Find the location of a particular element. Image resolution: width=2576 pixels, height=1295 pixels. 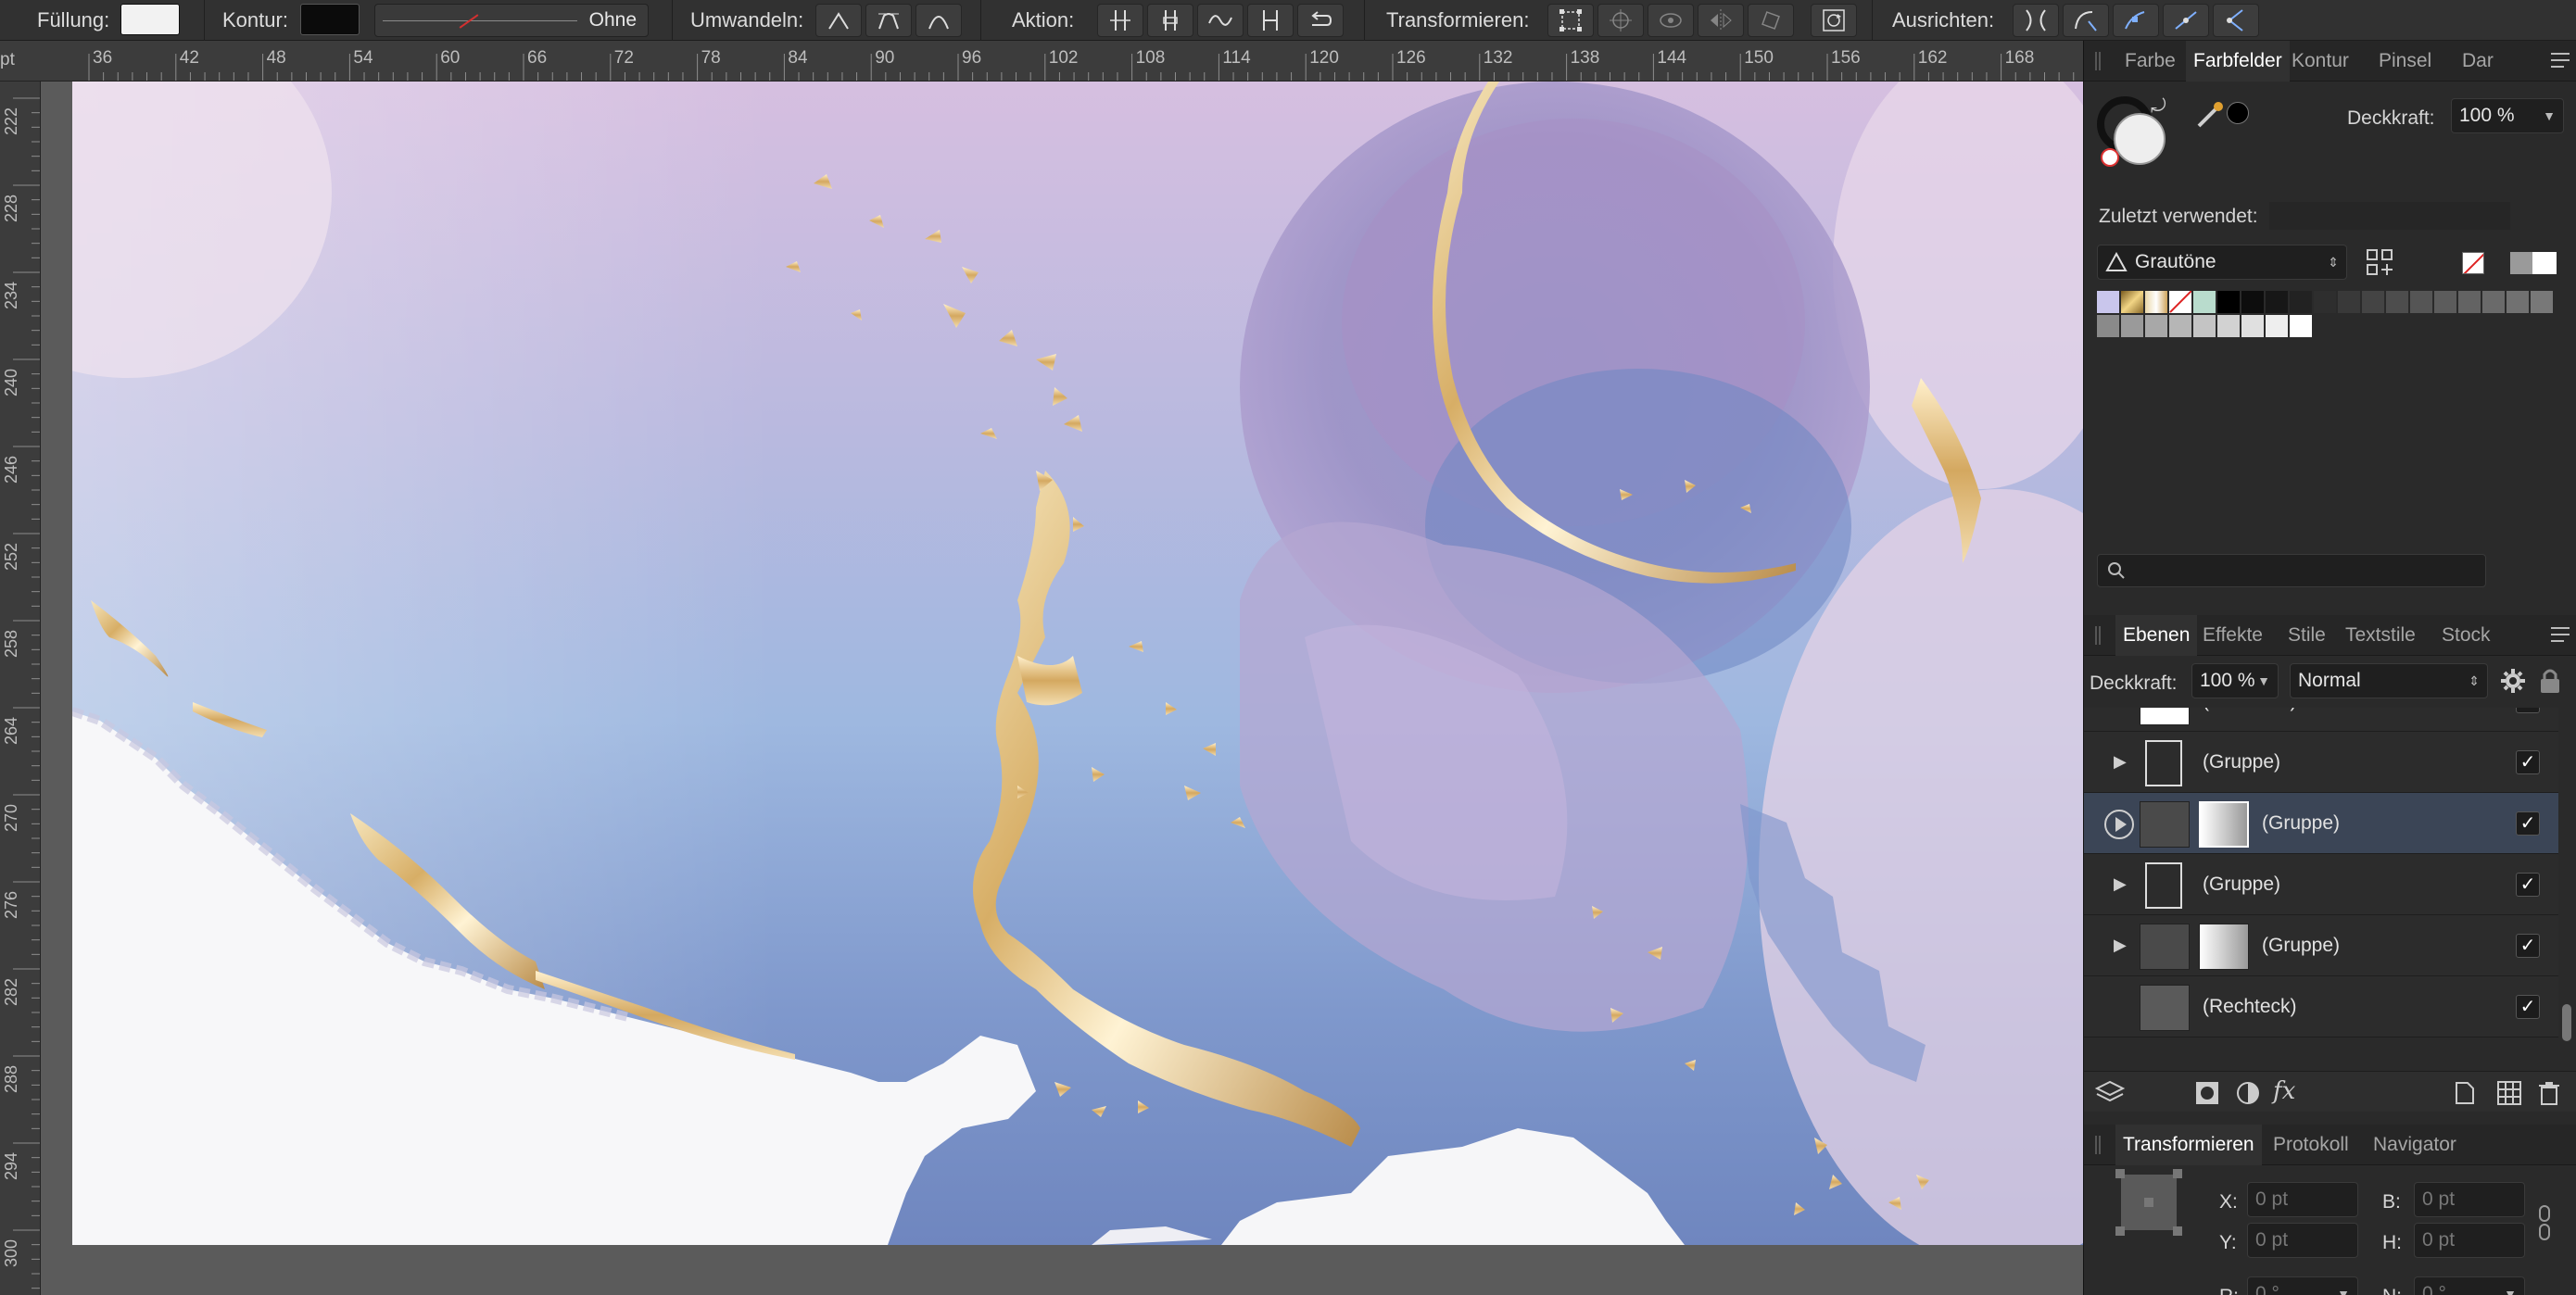

pen-vector-button is located at coordinates (2236, 20).